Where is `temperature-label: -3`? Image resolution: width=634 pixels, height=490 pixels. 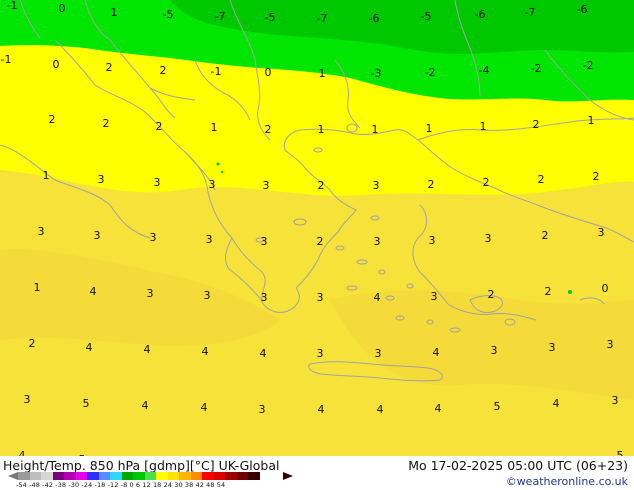 temperature-label: -3 is located at coordinates (376, 73).